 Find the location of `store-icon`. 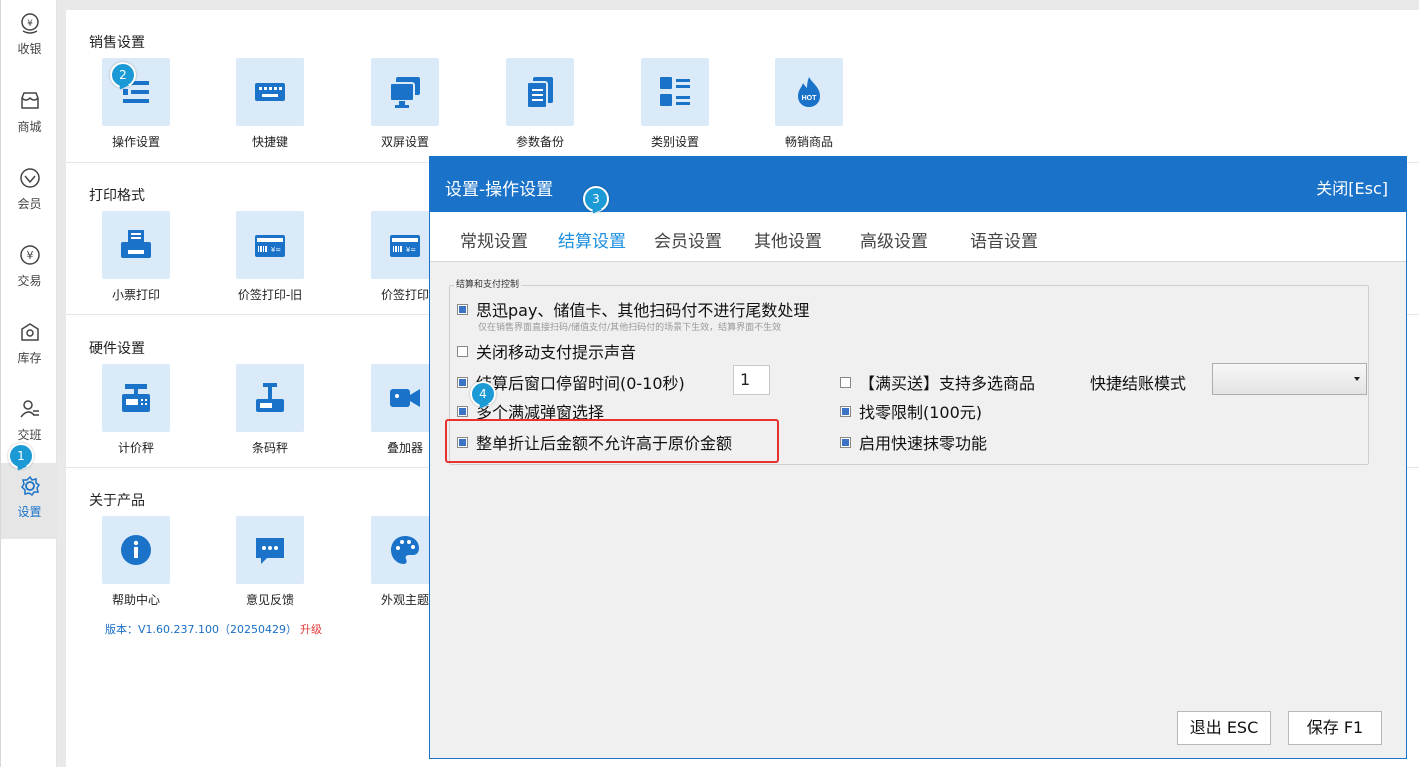

store-icon is located at coordinates (30, 100).